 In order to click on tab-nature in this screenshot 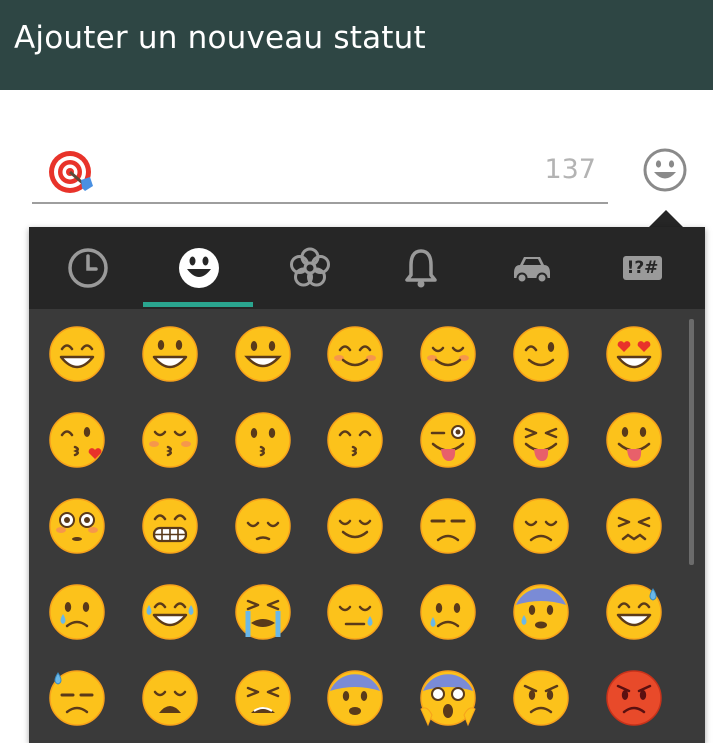, I will do `click(309, 268)`.